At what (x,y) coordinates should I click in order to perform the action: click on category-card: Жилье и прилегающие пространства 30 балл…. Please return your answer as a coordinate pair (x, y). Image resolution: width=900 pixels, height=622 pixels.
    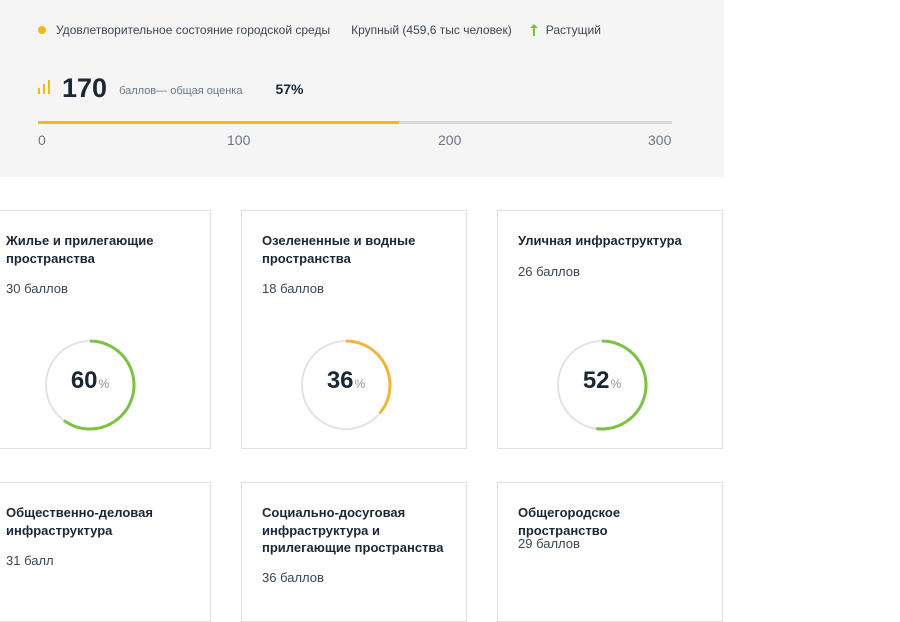
    Looking at the image, I should click on (105, 329).